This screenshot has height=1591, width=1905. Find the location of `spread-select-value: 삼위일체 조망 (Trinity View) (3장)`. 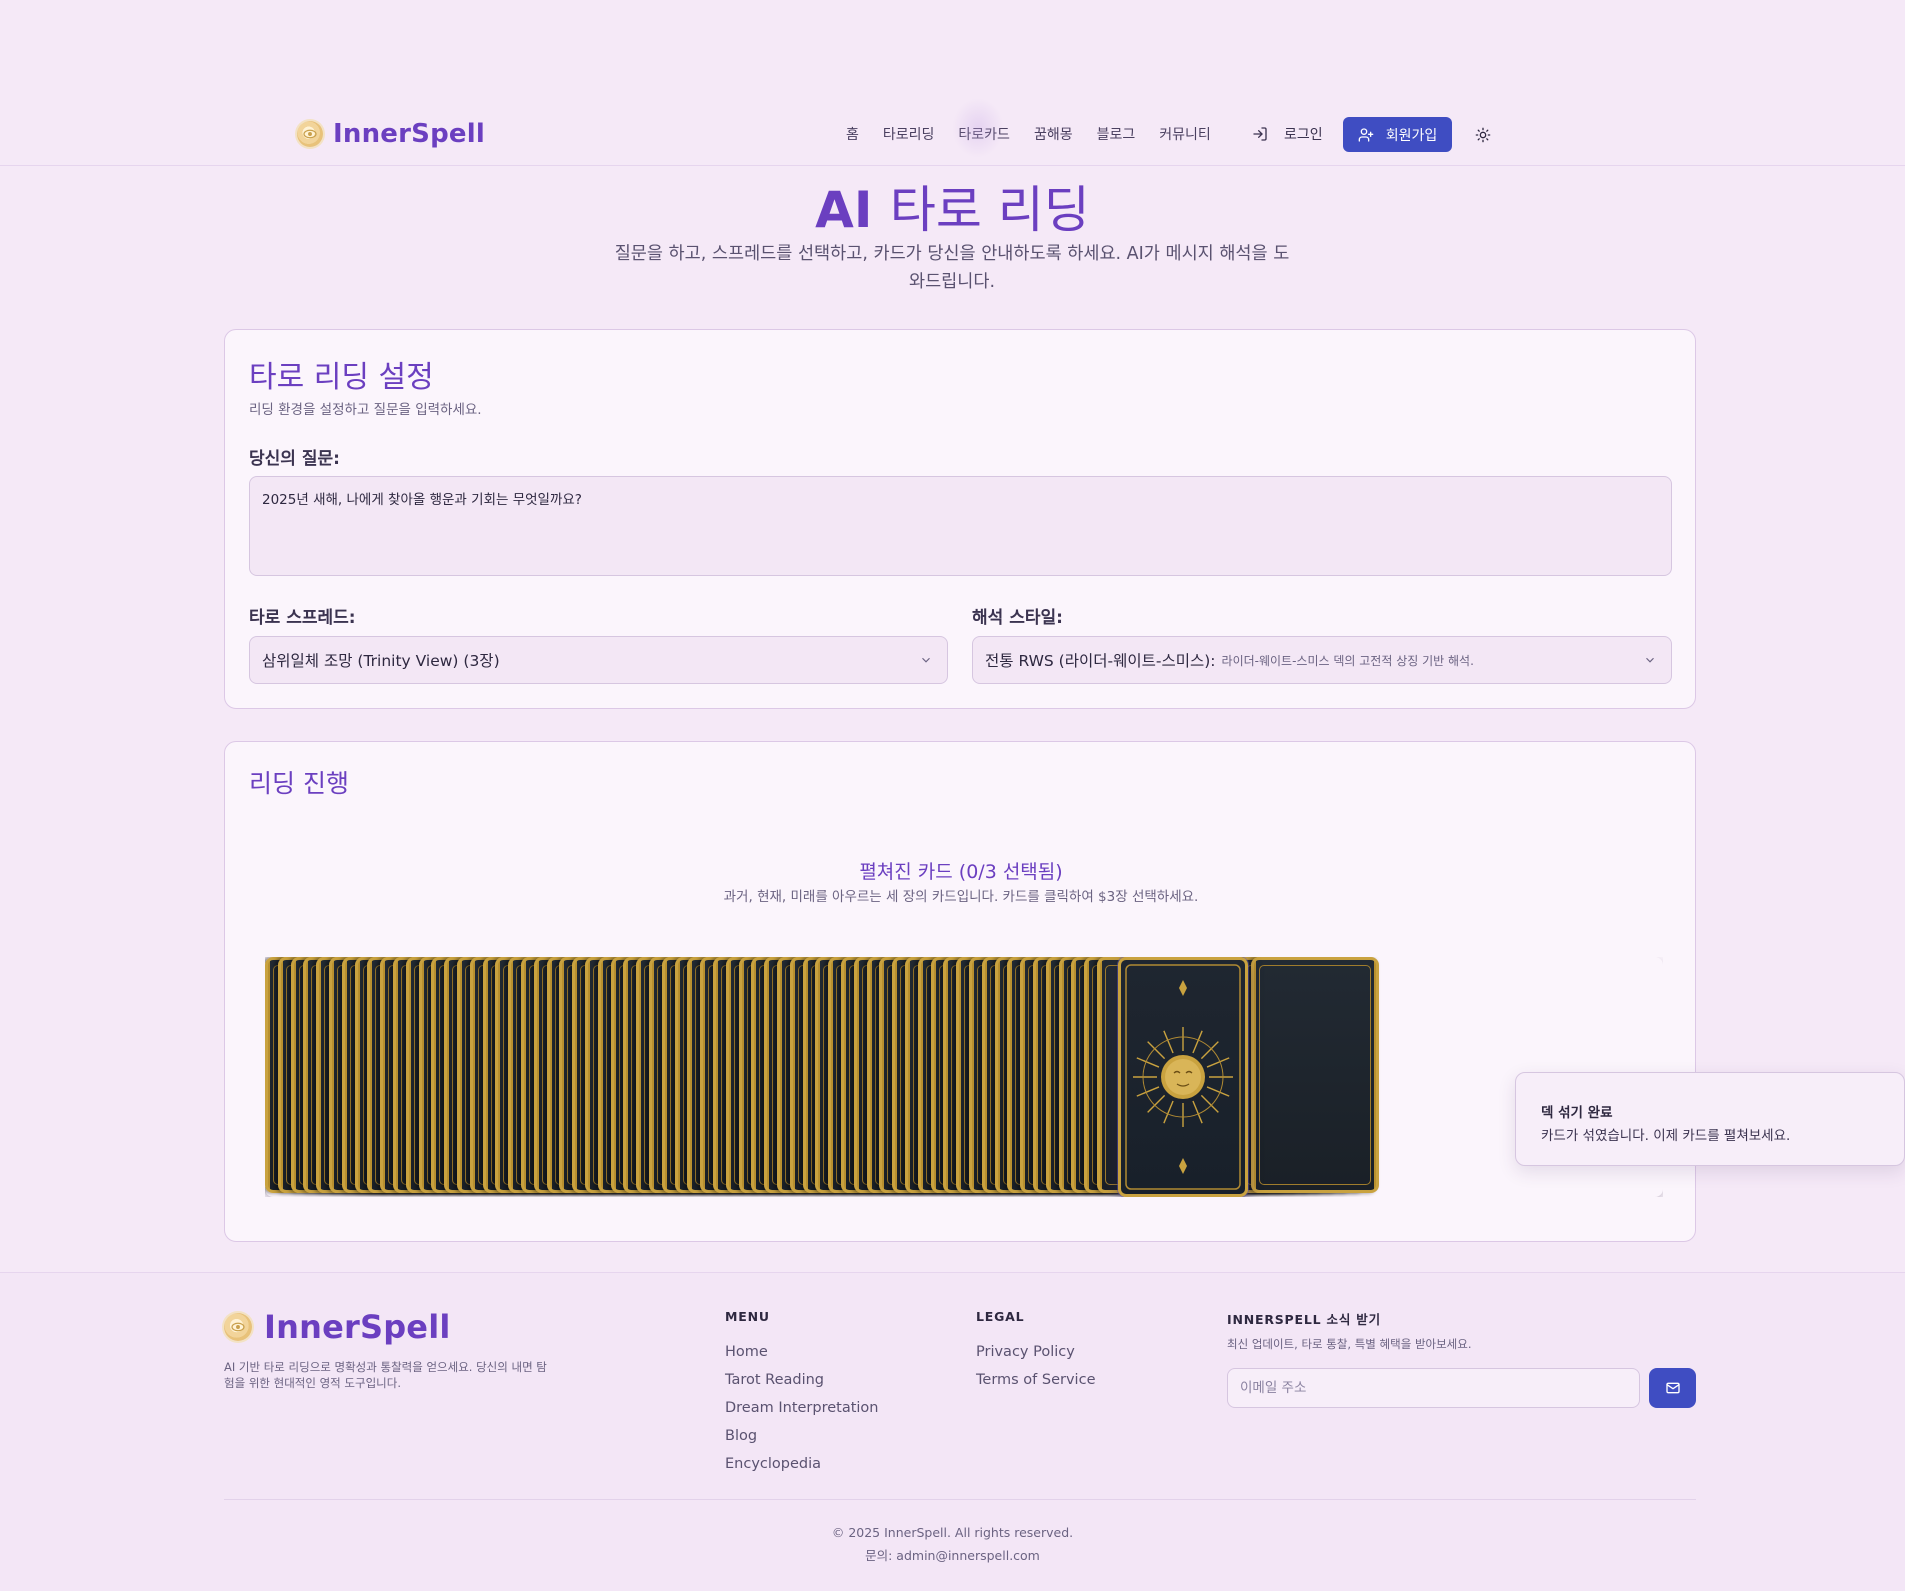

spread-select-value: 삼위일체 조망 (Trinity View) (3장) is located at coordinates (381, 661).